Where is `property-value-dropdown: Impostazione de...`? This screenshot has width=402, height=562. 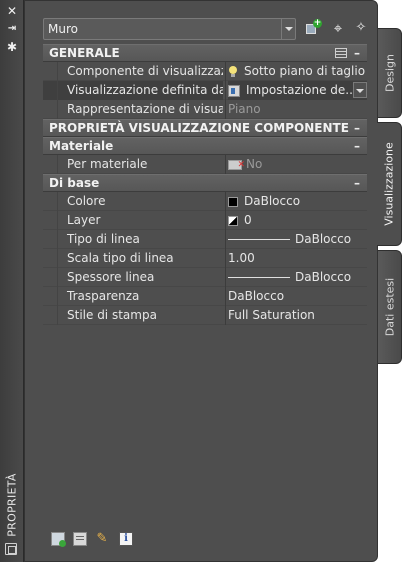 property-value-dropdown: Impostazione de... is located at coordinates (297, 90).